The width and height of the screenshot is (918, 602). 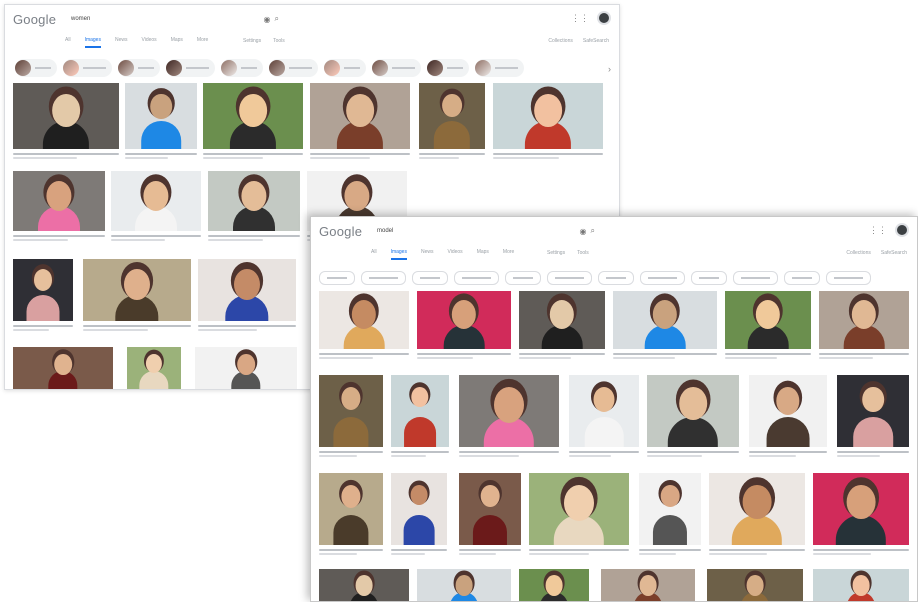 I want to click on search-query: model, so click(x=476, y=231).